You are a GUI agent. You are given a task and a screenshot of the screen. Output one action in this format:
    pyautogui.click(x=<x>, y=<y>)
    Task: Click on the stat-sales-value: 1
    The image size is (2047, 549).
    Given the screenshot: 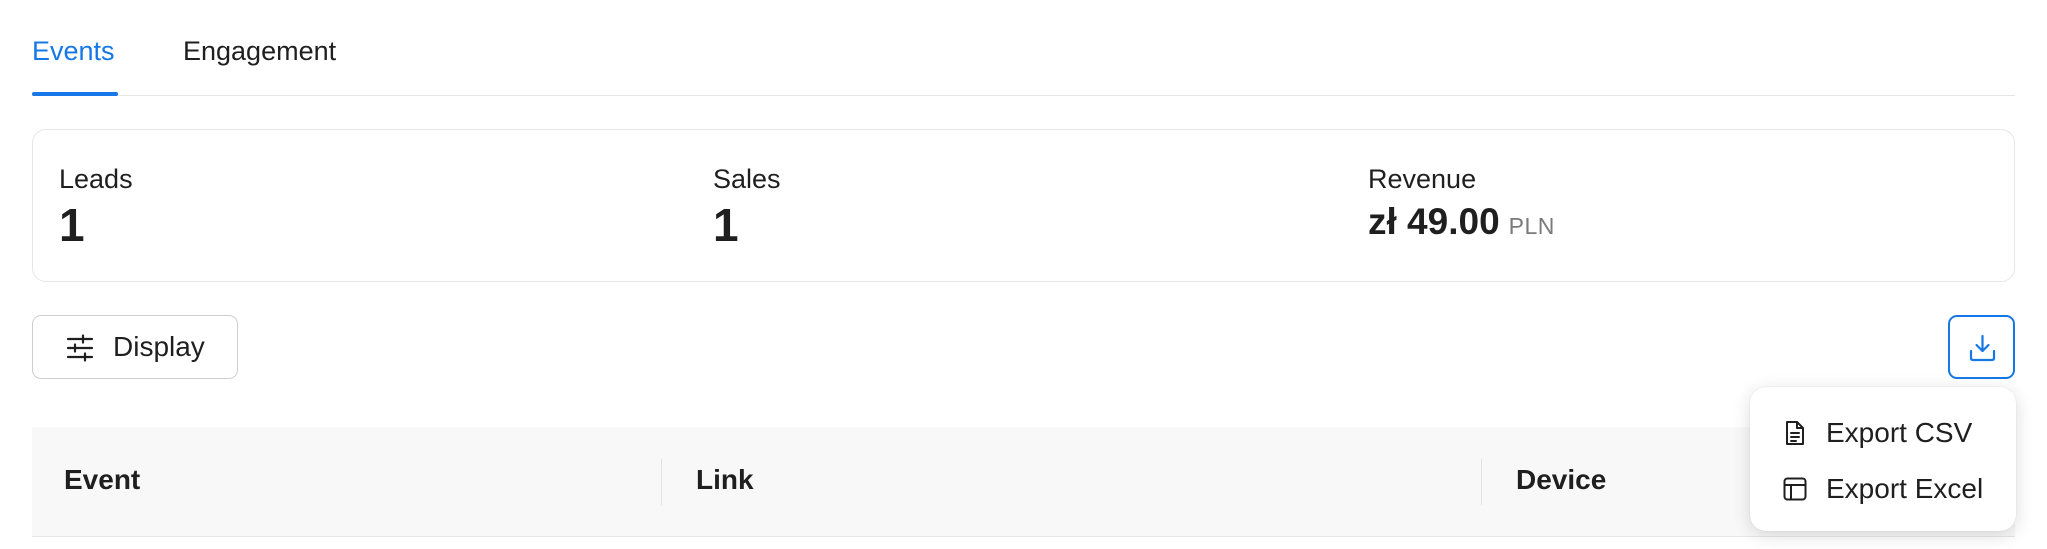 What is the action you would take?
    pyautogui.click(x=726, y=225)
    